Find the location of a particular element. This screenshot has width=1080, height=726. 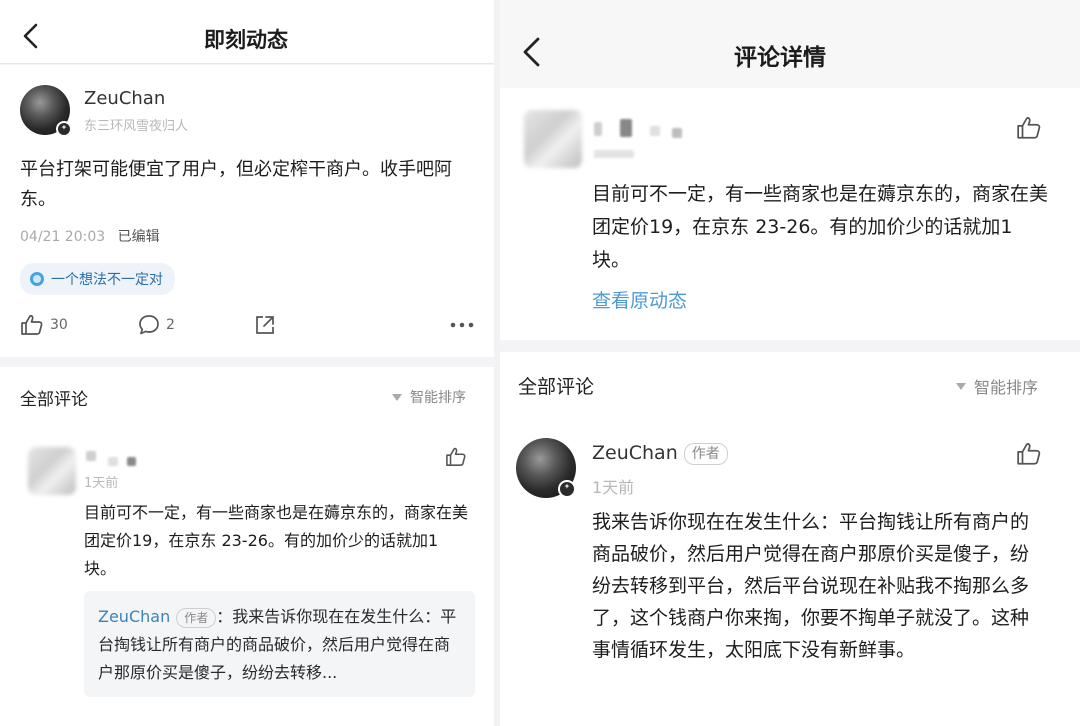

post-time: 04/21 20:03 is located at coordinates (63, 237).